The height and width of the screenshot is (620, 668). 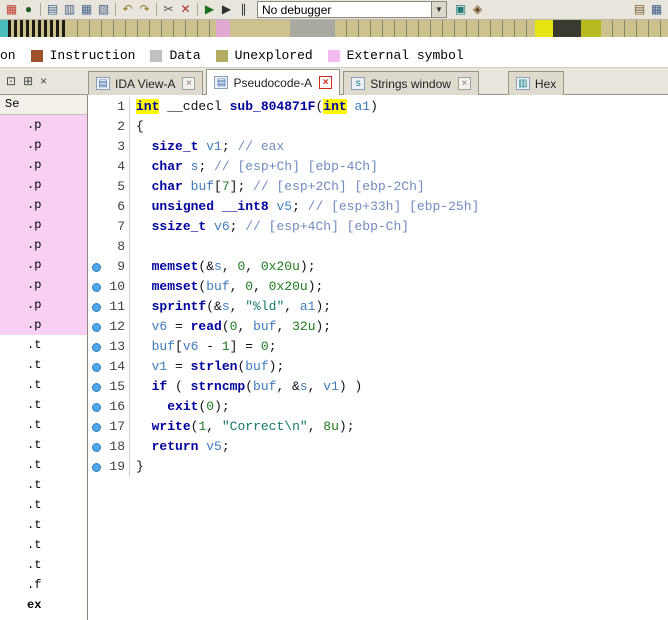 I want to click on code-token: sub_804871F, so click(x=273, y=106).